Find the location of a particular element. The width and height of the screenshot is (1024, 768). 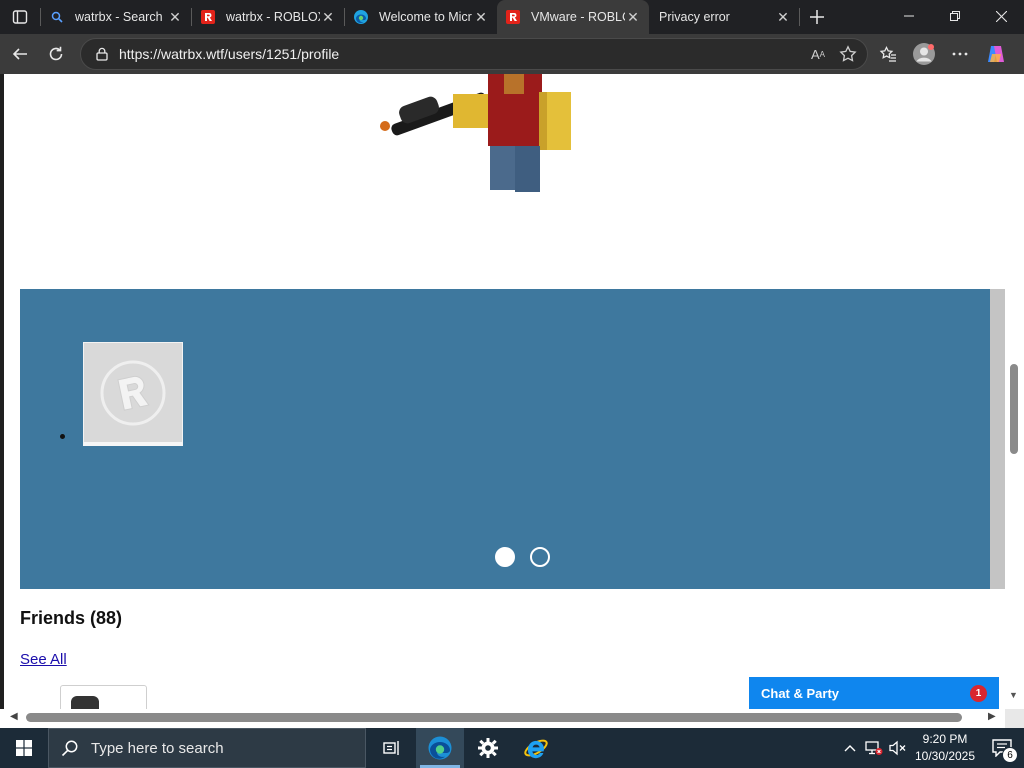

network-disconnected-icon is located at coordinates (874, 748).